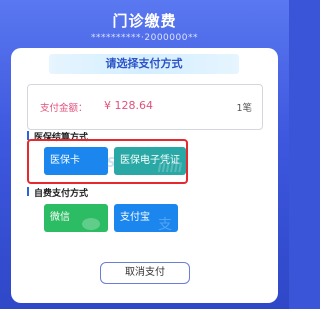  Describe the element at coordinates (169, 168) in the screenshot. I see `evoucher-watermark: llllll` at that location.